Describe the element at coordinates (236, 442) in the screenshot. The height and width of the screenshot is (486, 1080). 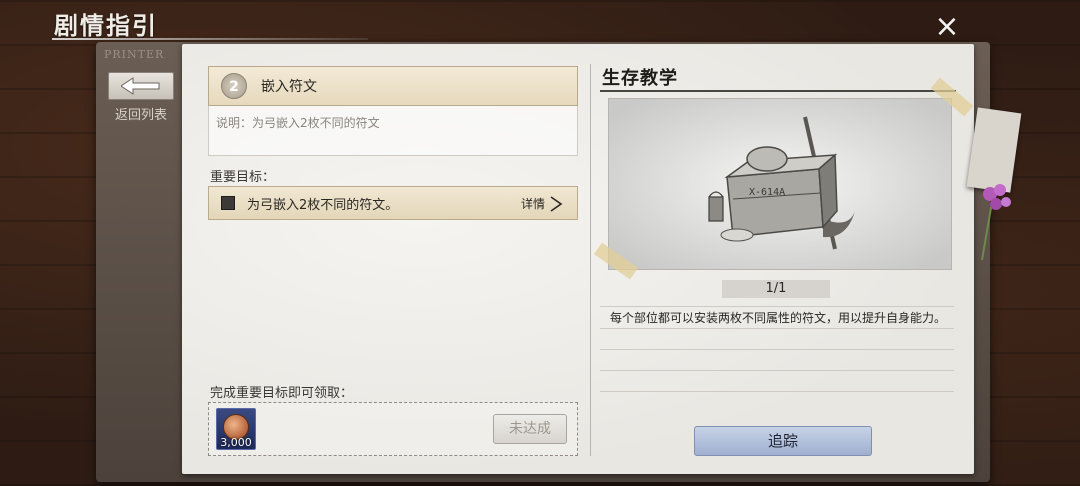
I see `reward-amount: 3,000` at that location.